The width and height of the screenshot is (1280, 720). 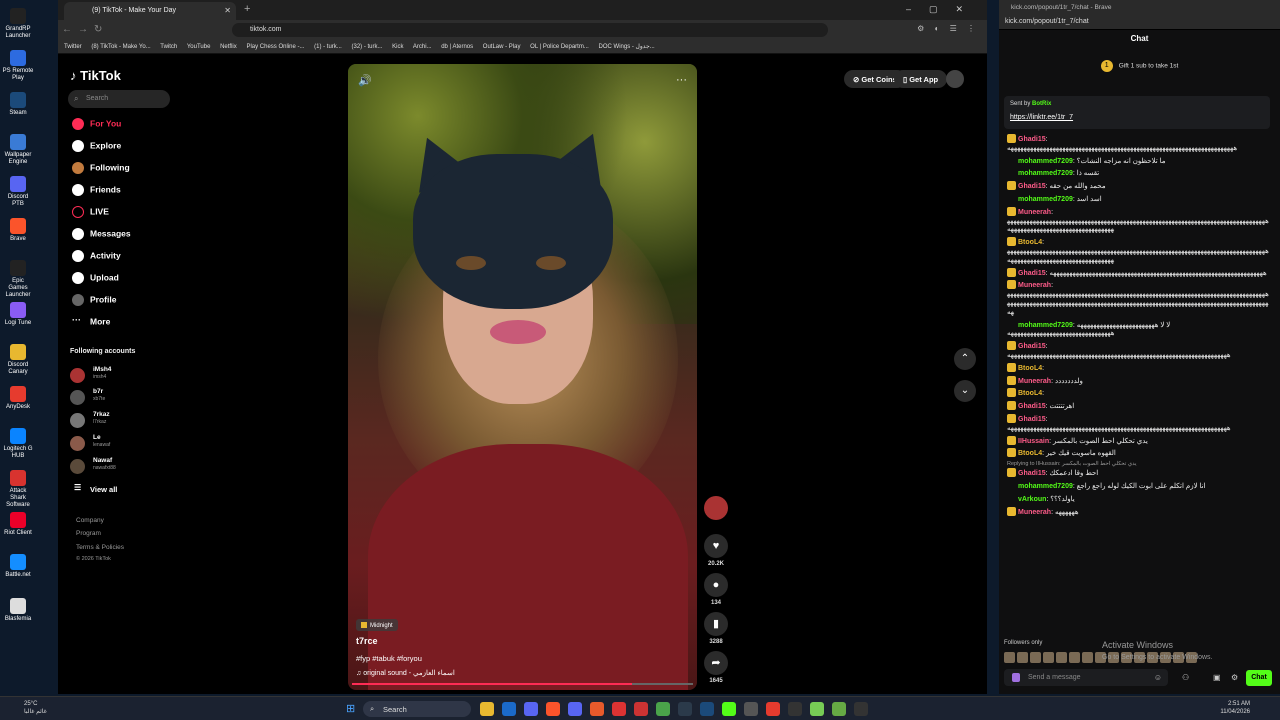 I want to click on chat-message: vArkoun: ياولد؟؟؟, so click(x=1138, y=499).